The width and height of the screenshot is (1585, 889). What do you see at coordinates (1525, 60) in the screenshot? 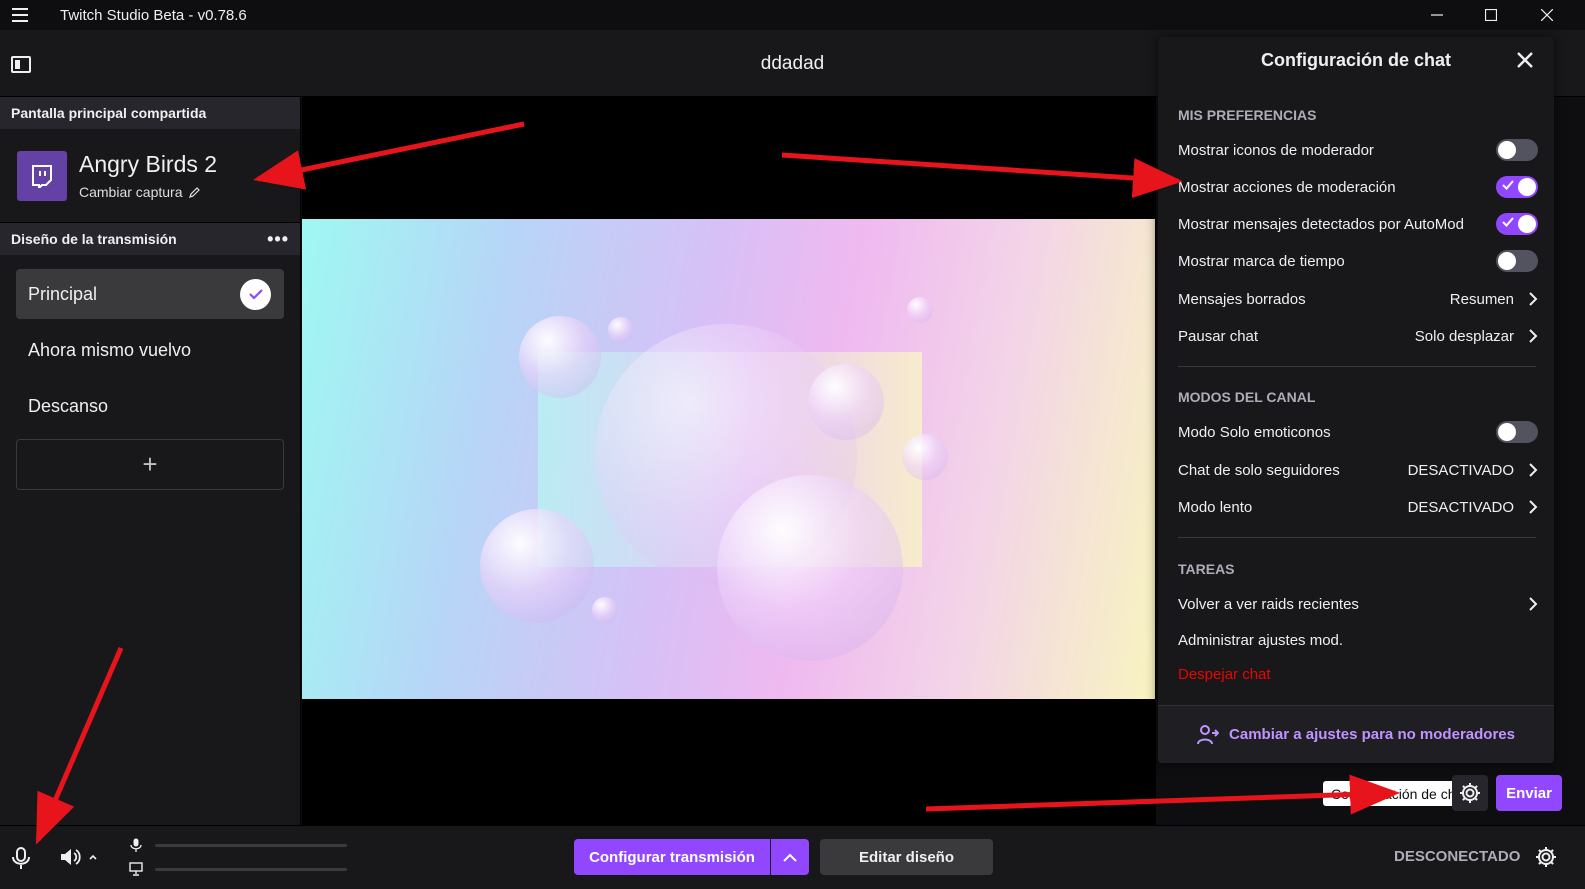
I see `close-icon` at bounding box center [1525, 60].